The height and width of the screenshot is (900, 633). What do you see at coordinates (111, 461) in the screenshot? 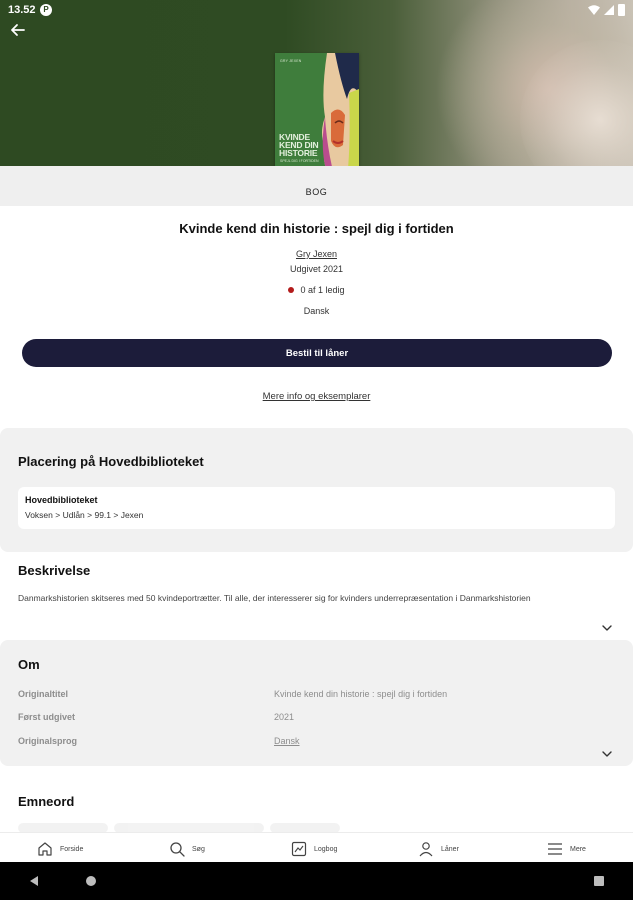
I see `placement-heading: Placering på Hovedbiblioteket` at bounding box center [111, 461].